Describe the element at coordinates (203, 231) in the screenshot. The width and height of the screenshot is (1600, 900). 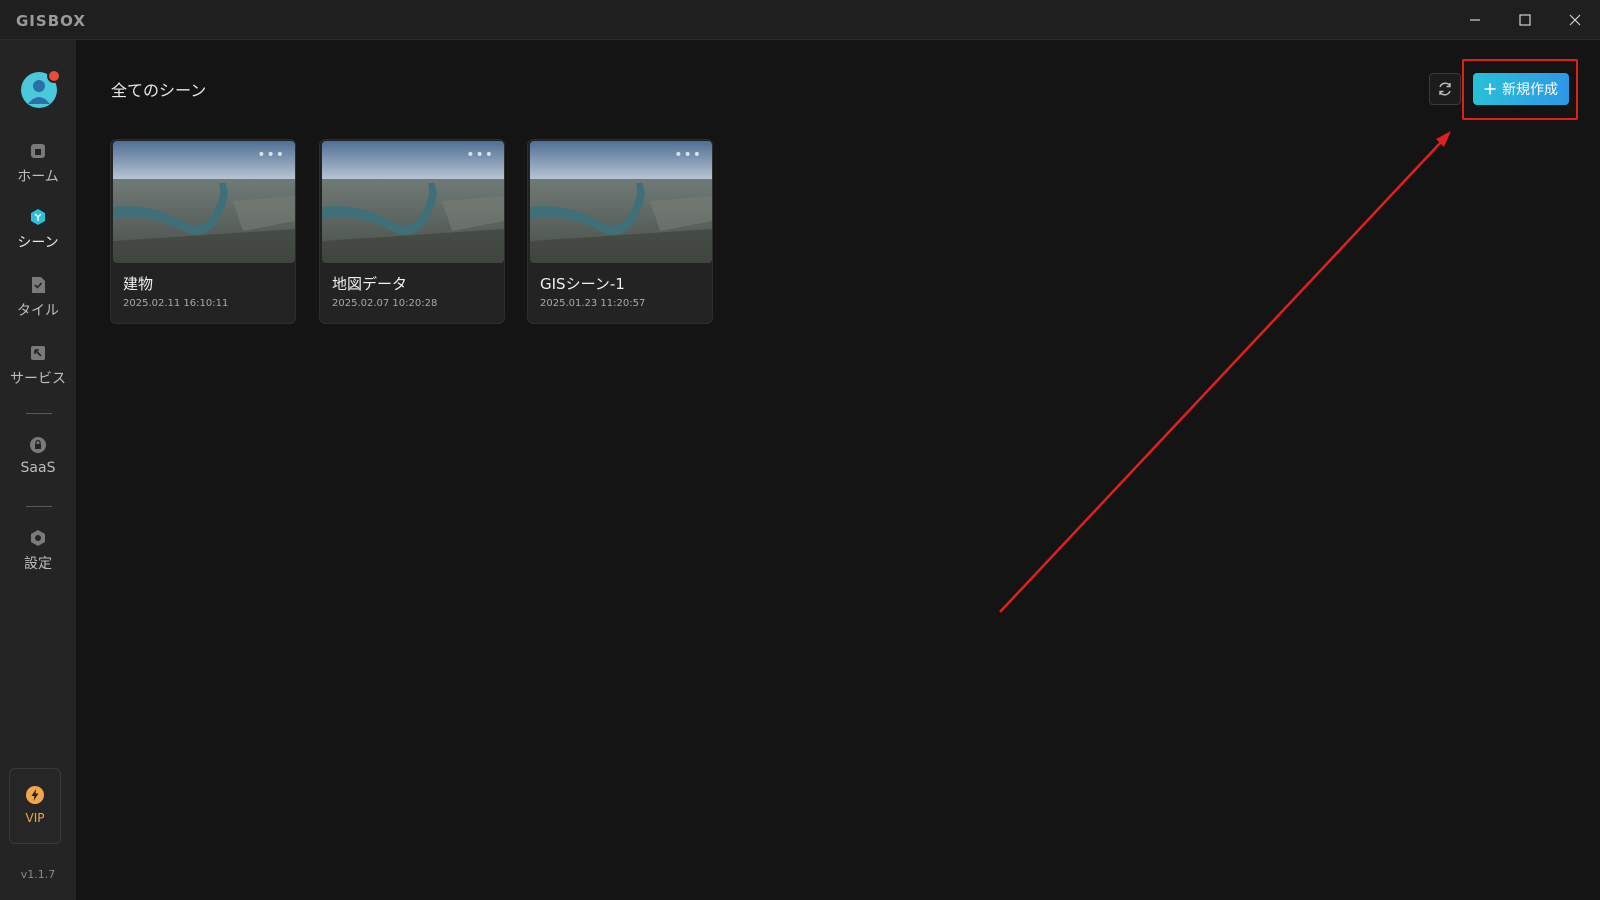
I see `scene-card: ••• 建物 2025.02.11 16:10:11` at that location.